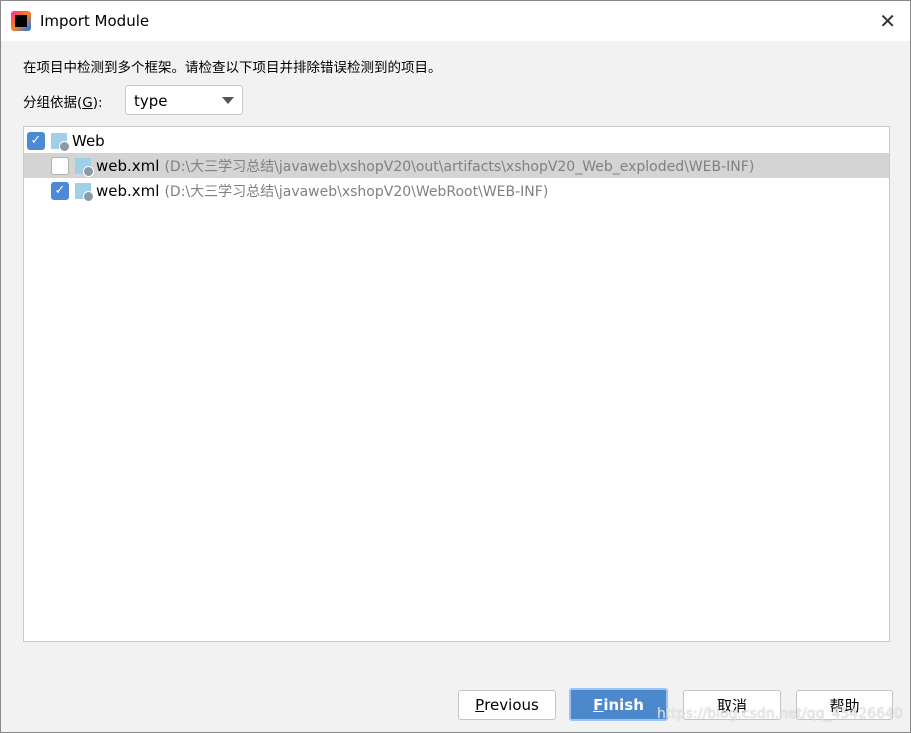  I want to click on item-name: Web, so click(88, 140).